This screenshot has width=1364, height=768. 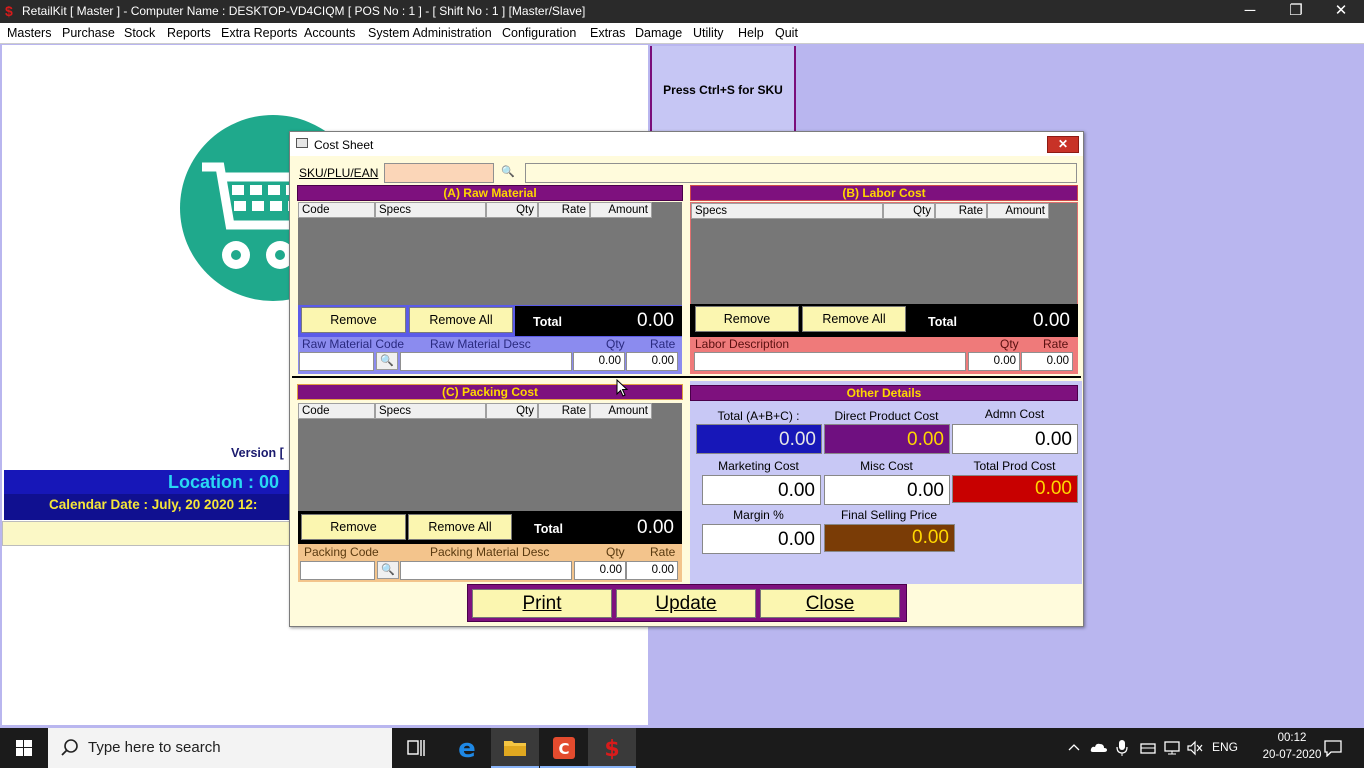 I want to click on packing-desc-input, so click(x=486, y=570).